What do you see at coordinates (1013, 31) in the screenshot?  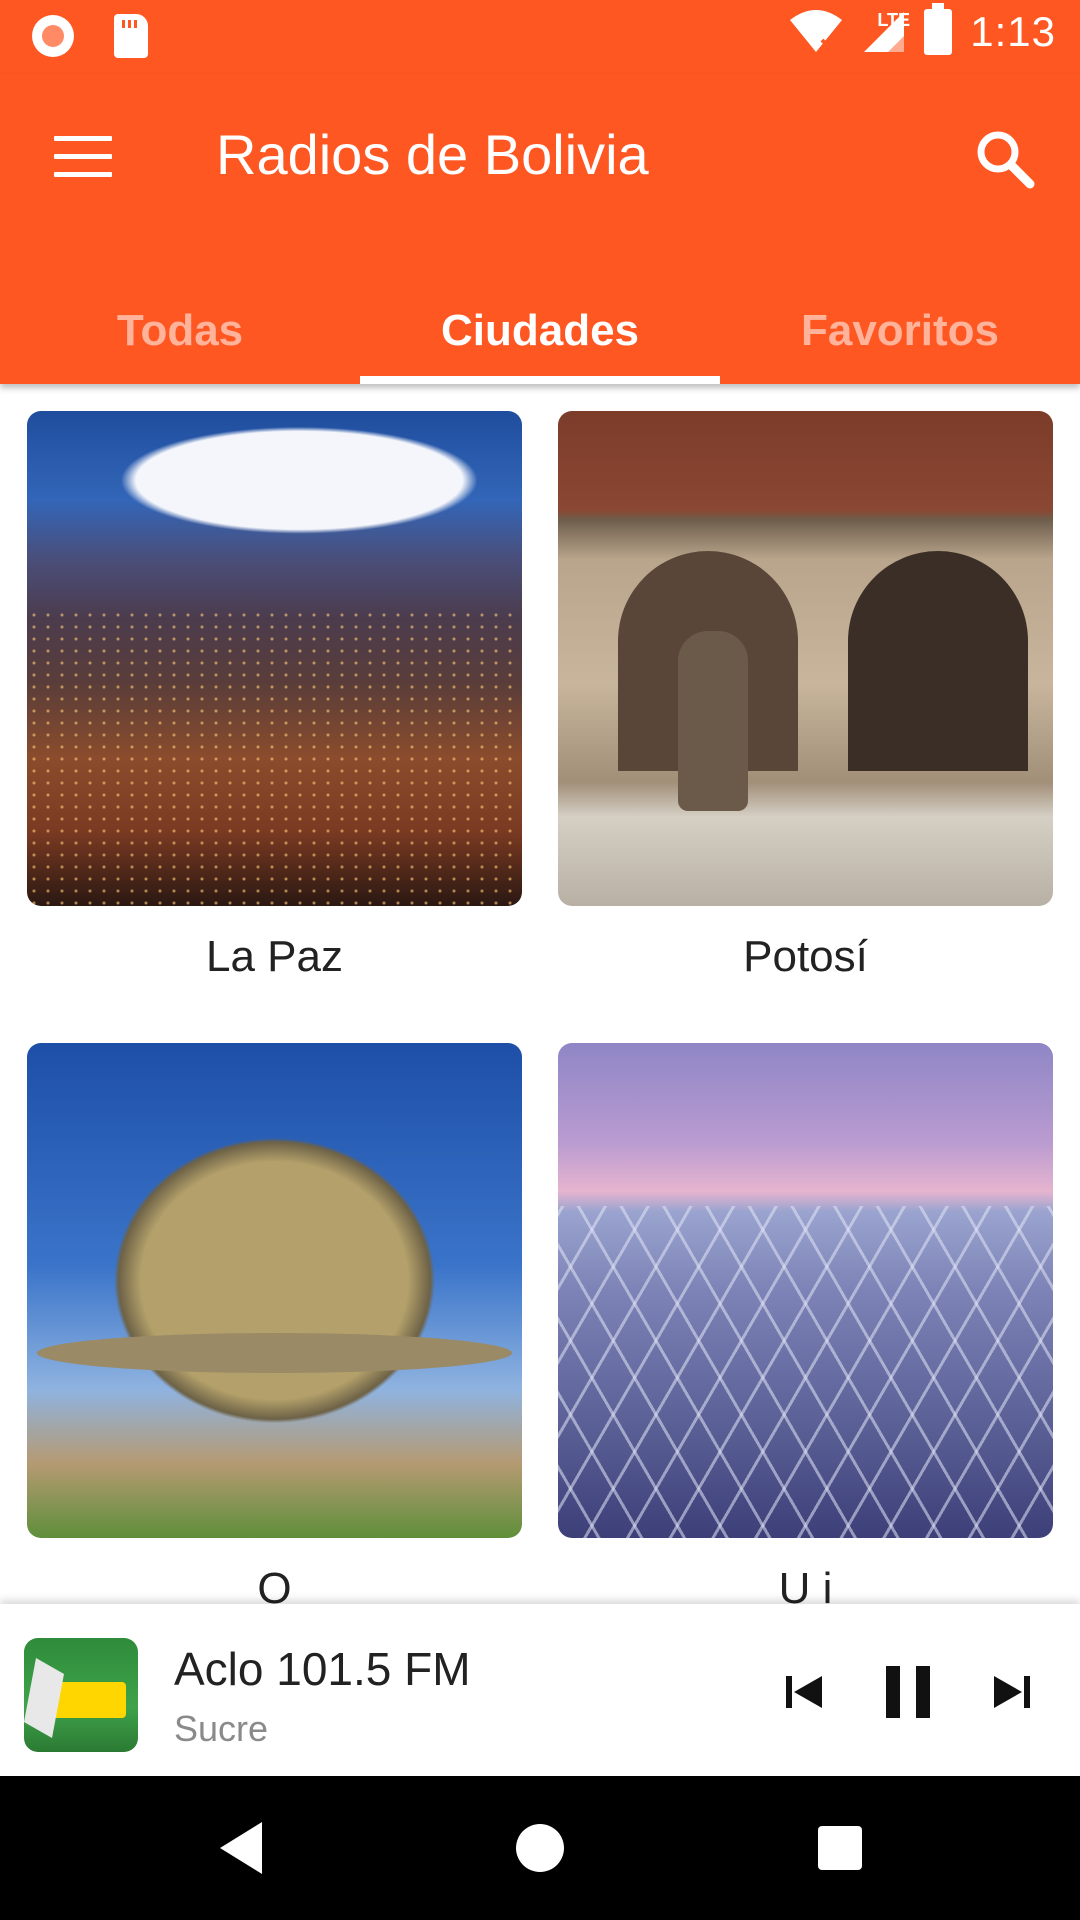 I see `clock: 1:13` at bounding box center [1013, 31].